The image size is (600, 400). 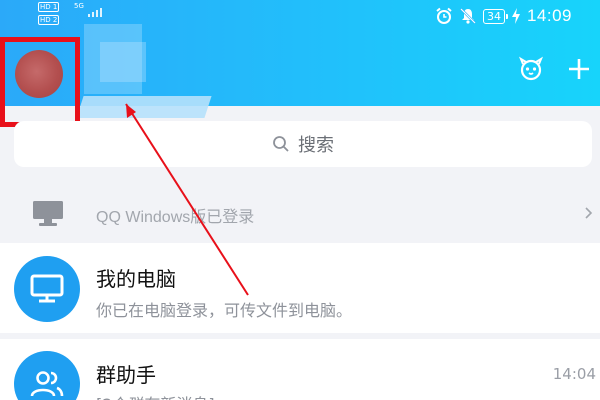 What do you see at coordinates (49, 13) in the screenshot?
I see `sim-indicators: HD 1 HD 2` at bounding box center [49, 13].